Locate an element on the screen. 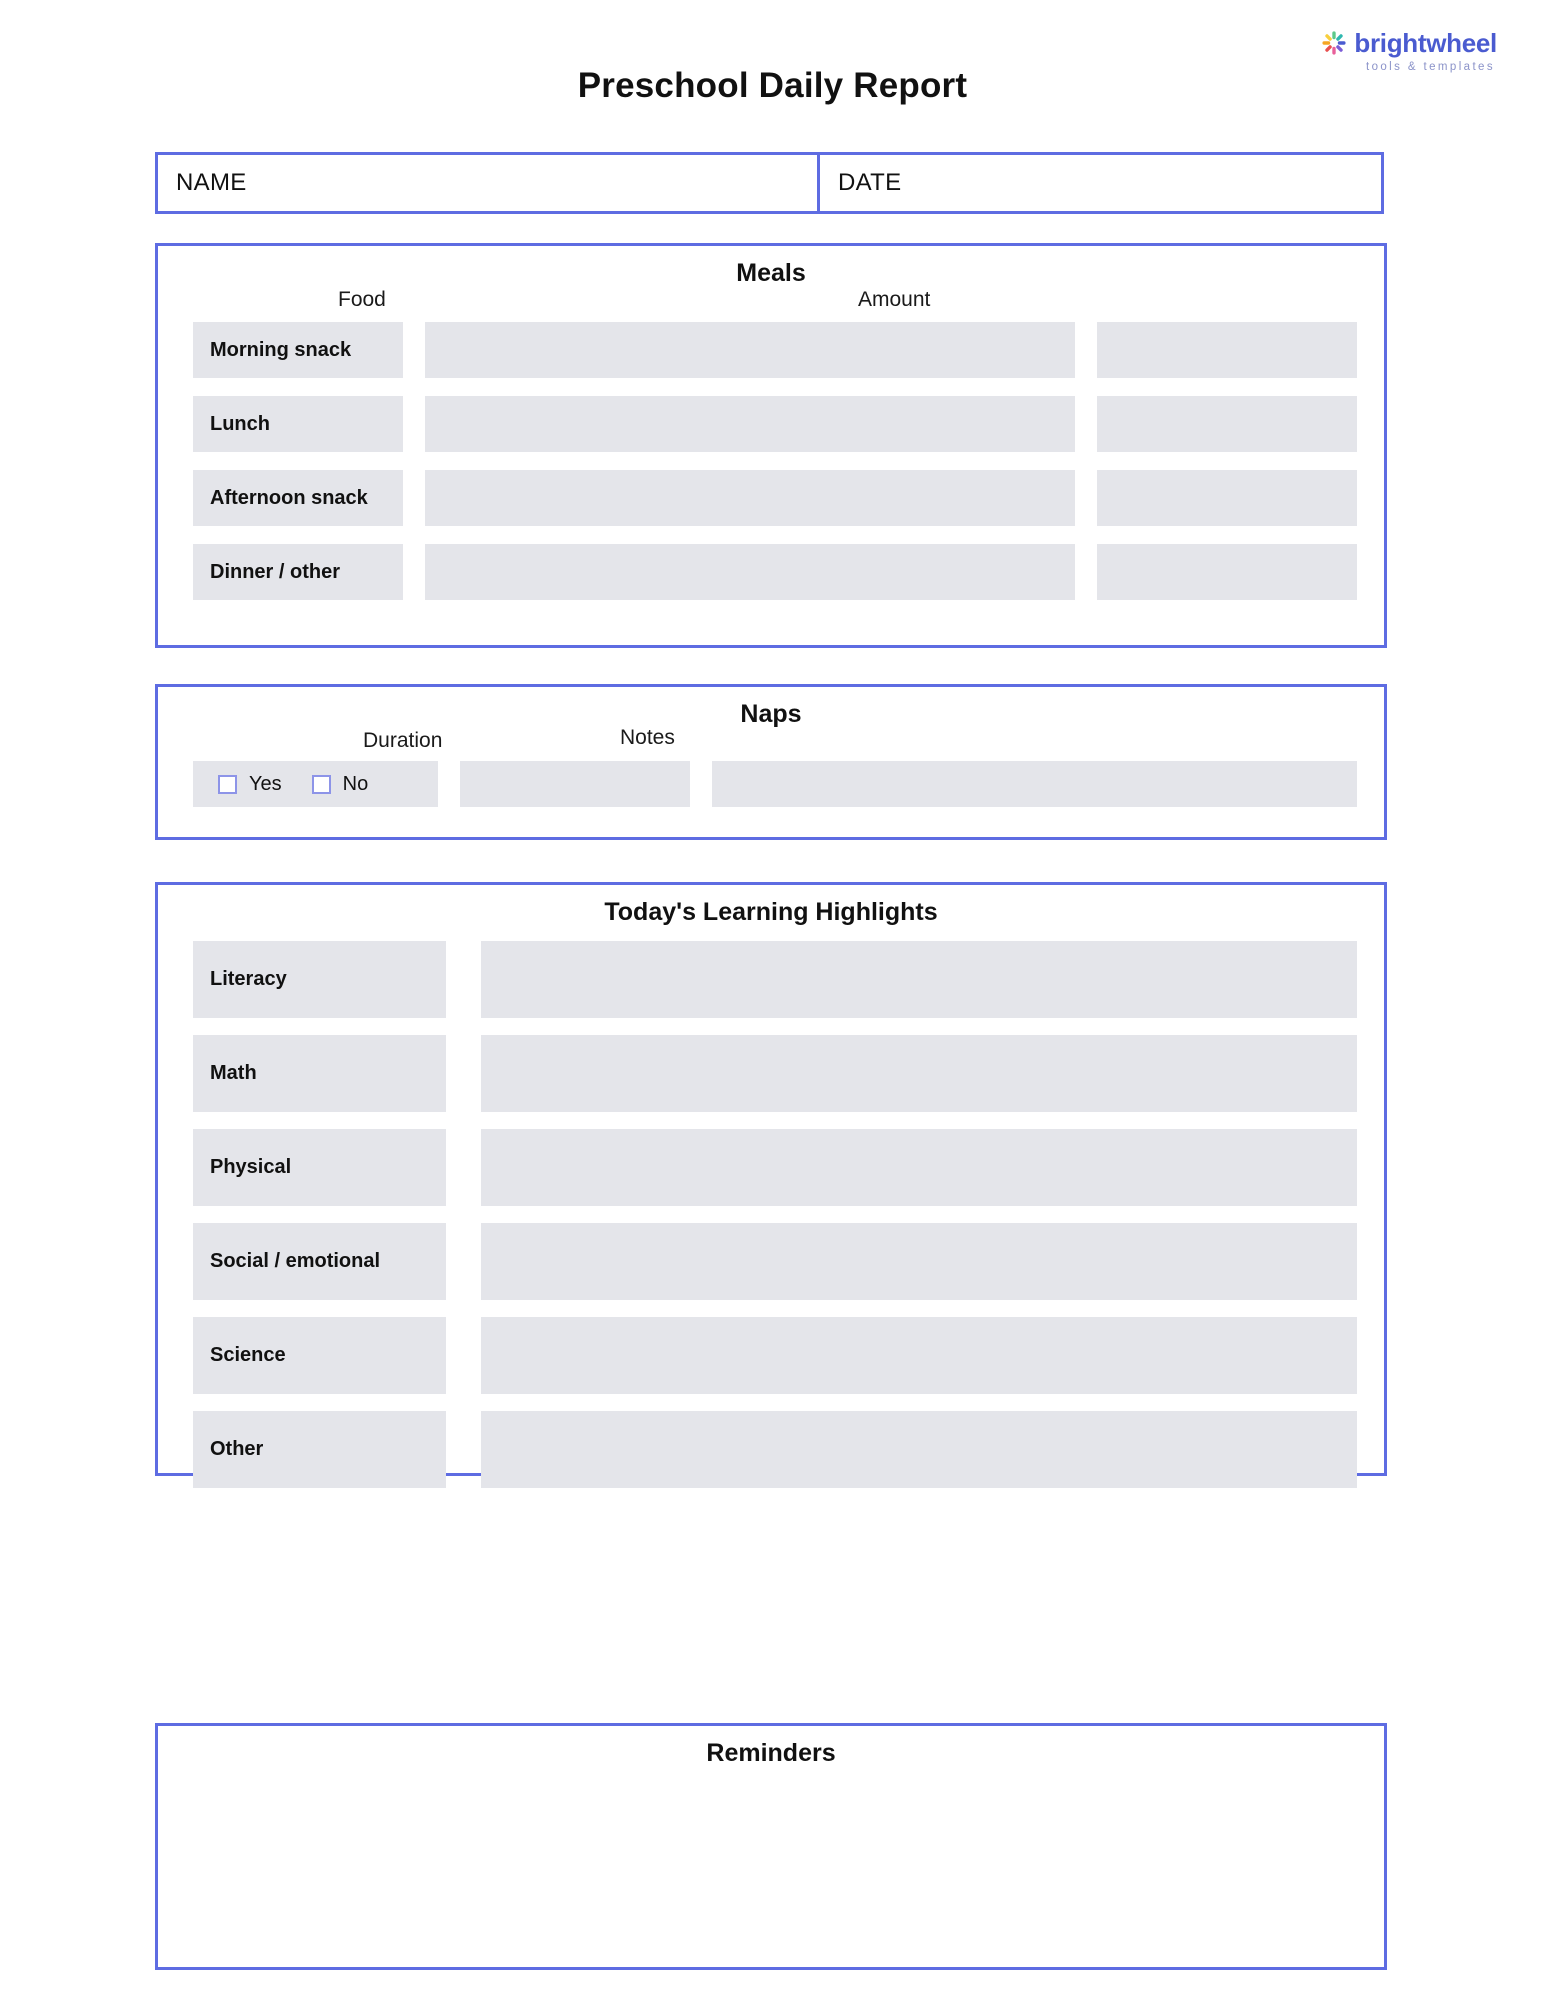  meal-amount-input-lunch is located at coordinates (1227, 424).